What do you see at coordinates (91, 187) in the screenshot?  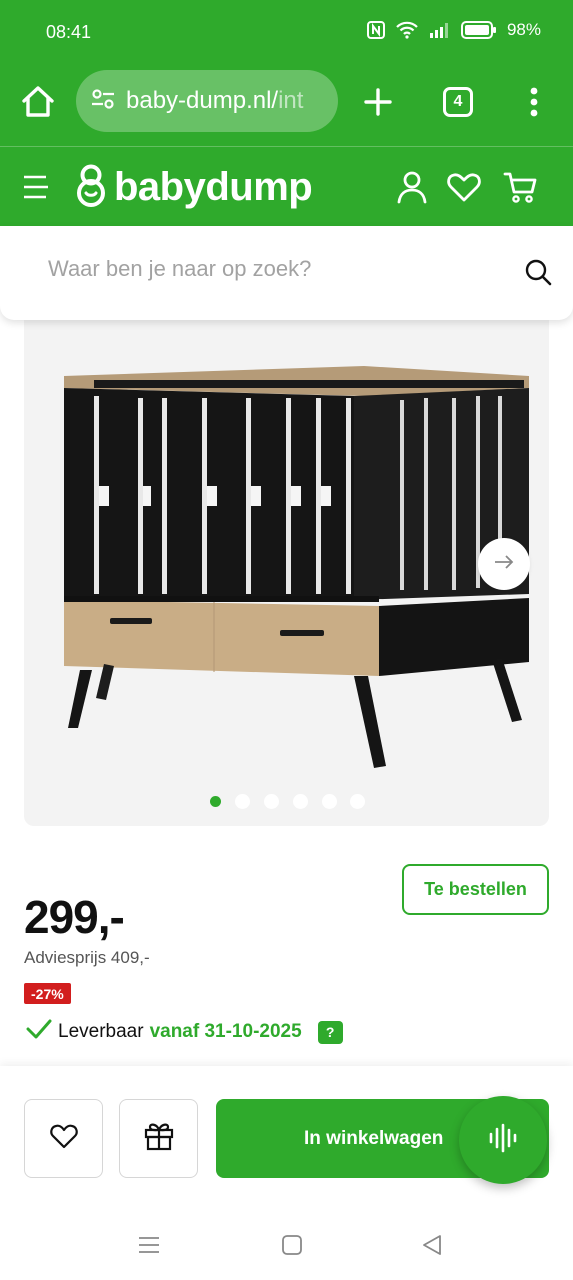 I see `logo-mark-icon` at bounding box center [91, 187].